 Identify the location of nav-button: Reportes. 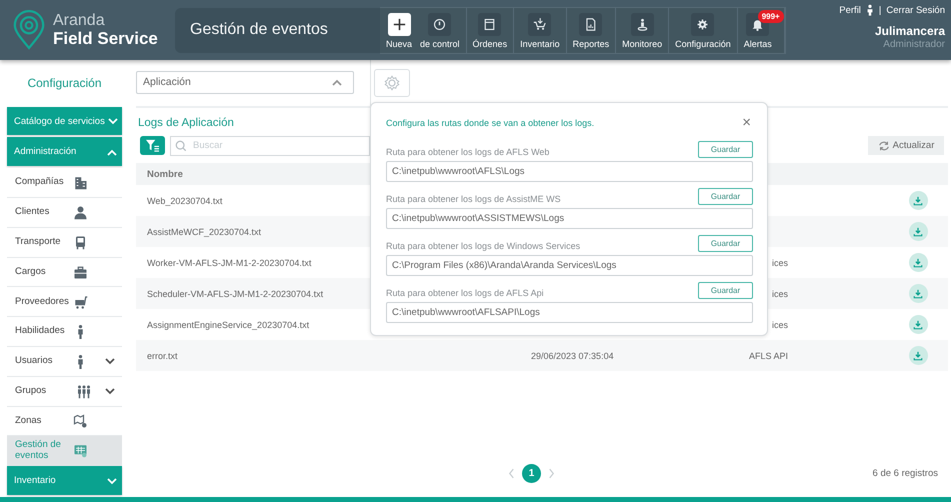
(591, 30).